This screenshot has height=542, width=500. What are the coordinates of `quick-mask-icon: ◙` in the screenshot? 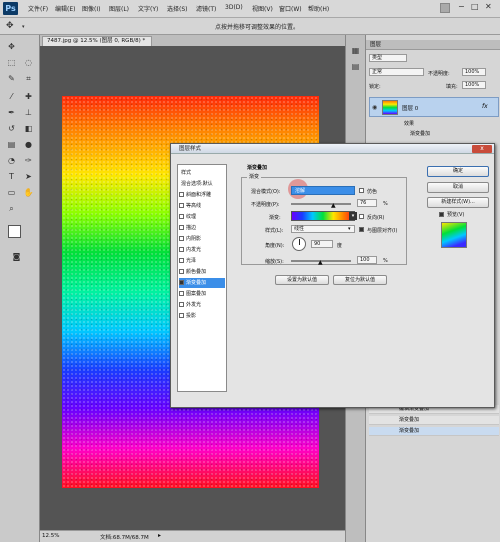 It's located at (16, 257).